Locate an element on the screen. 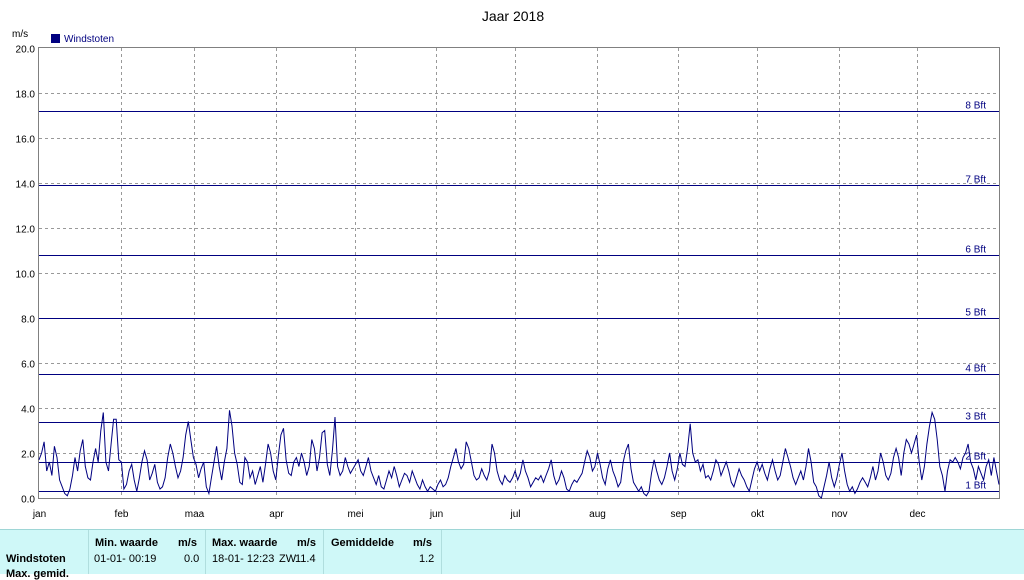 The image size is (1024, 580). x-tick-label: jan is located at coordinates (39, 514).